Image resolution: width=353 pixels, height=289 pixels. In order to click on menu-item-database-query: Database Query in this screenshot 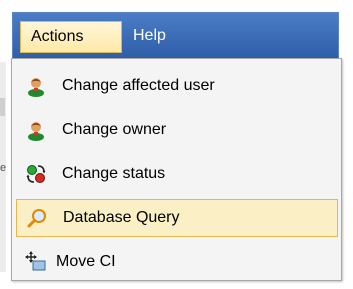, I will do `click(177, 218)`.